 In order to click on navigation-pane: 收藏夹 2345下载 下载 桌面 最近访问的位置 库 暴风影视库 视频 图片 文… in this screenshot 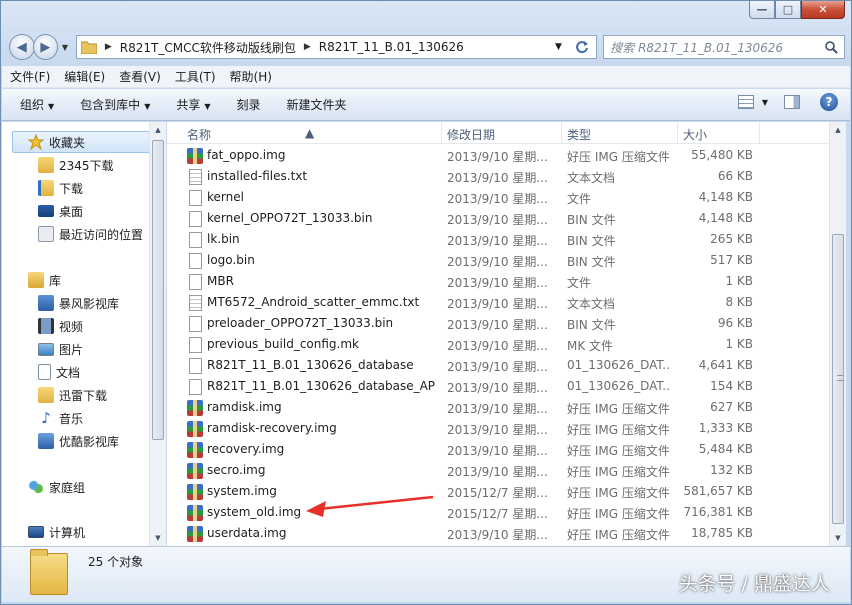, I will do `click(75, 334)`.